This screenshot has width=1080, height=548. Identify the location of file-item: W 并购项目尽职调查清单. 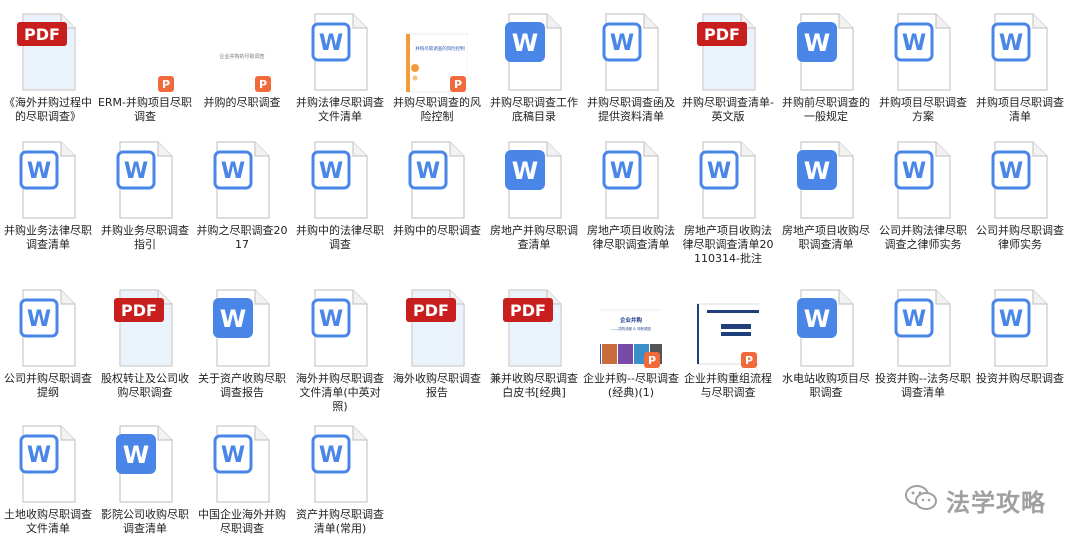
(1020, 72).